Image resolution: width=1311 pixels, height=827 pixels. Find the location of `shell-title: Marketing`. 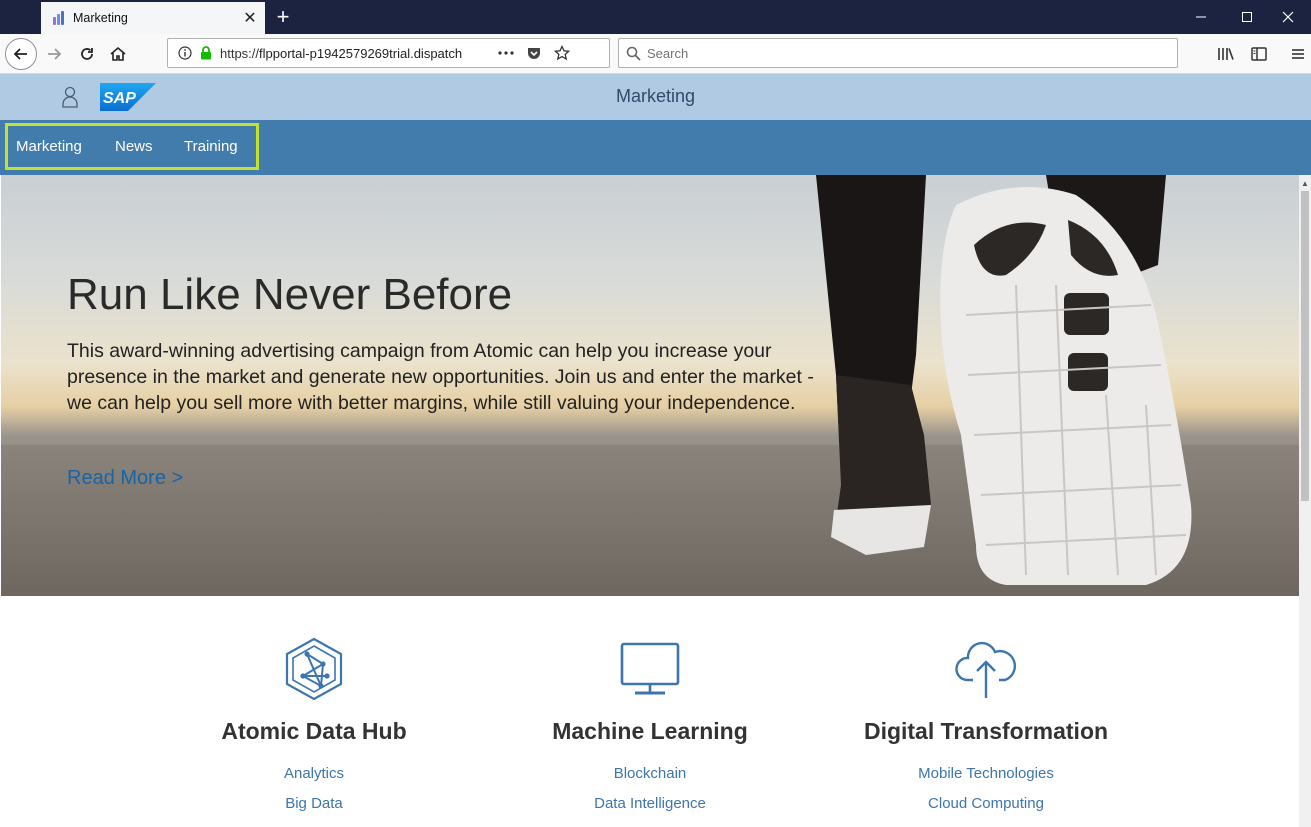

shell-title: Marketing is located at coordinates (655, 96).